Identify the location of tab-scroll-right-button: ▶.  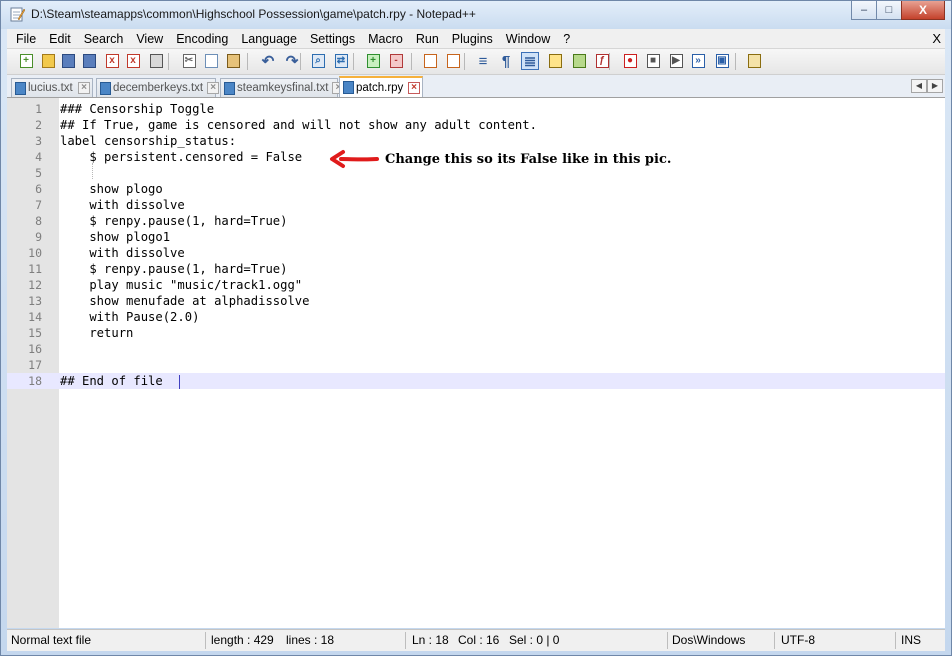
(935, 86).